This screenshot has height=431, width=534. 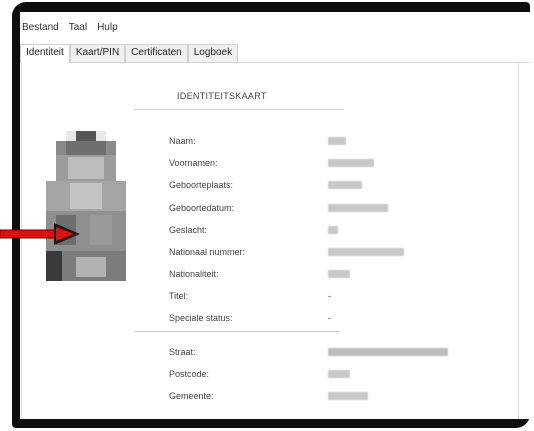 I want to click on value-gemeente-redacted, so click(x=348, y=396).